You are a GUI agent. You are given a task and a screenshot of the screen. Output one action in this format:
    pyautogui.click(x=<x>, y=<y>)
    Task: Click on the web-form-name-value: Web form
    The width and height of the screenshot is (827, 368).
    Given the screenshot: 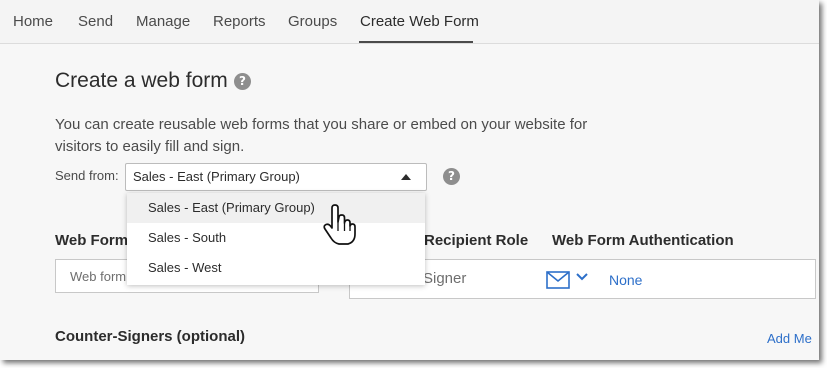 What is the action you would take?
    pyautogui.click(x=98, y=276)
    